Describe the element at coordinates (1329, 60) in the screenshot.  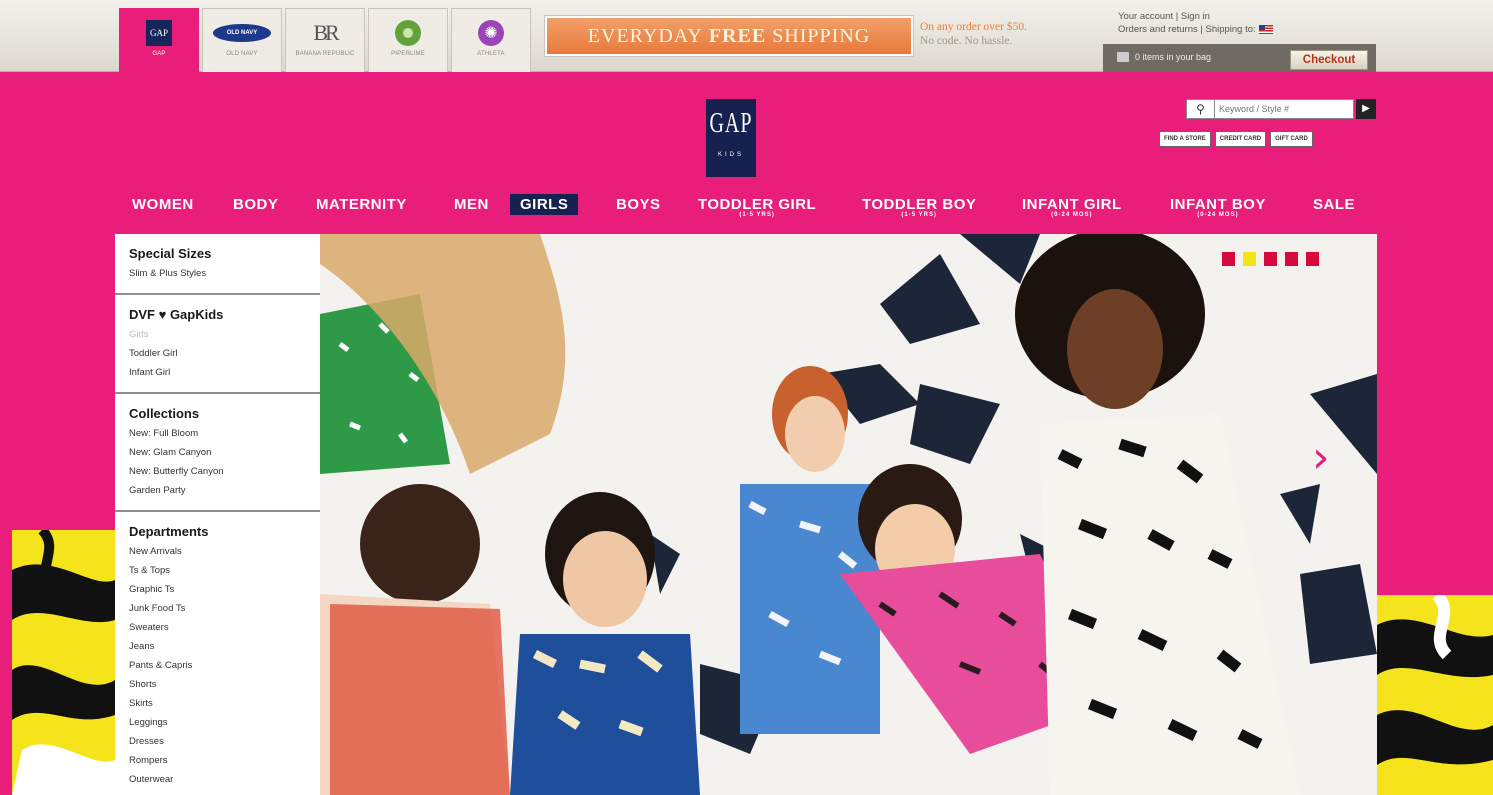
I see `checkout-button: Checkout` at that location.